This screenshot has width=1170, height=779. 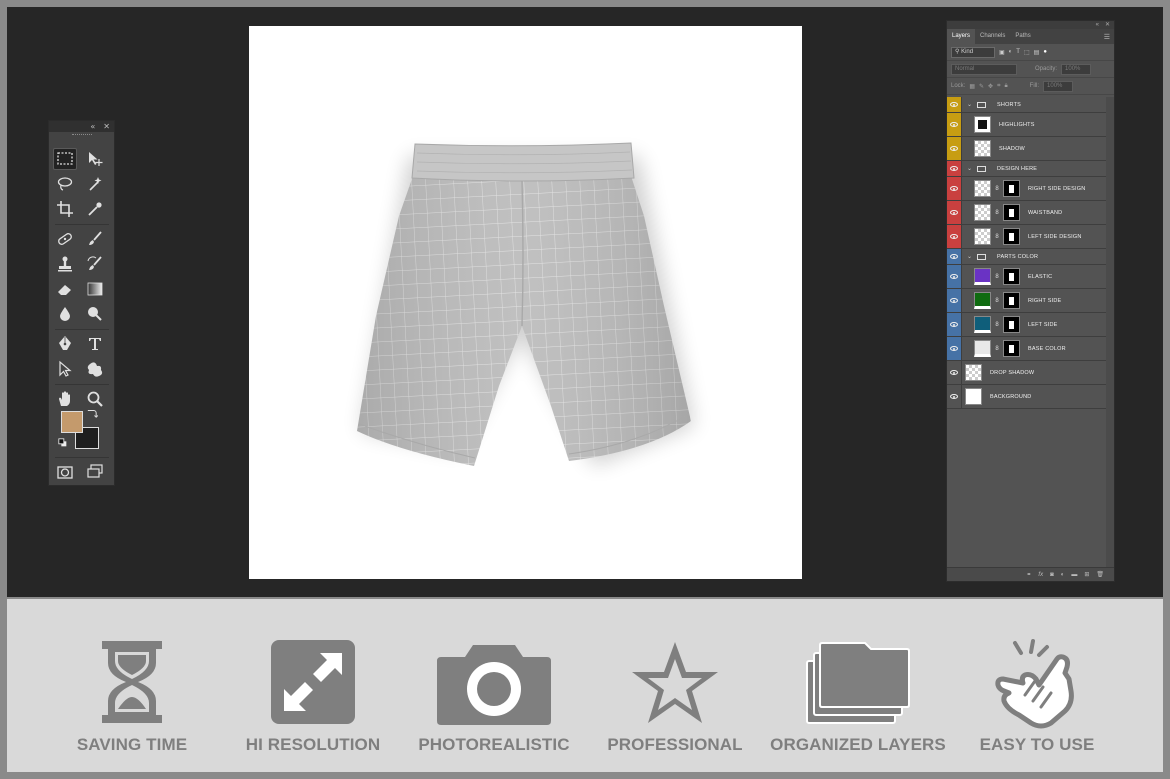 I want to click on tab-paths: Paths, so click(x=1022, y=36).